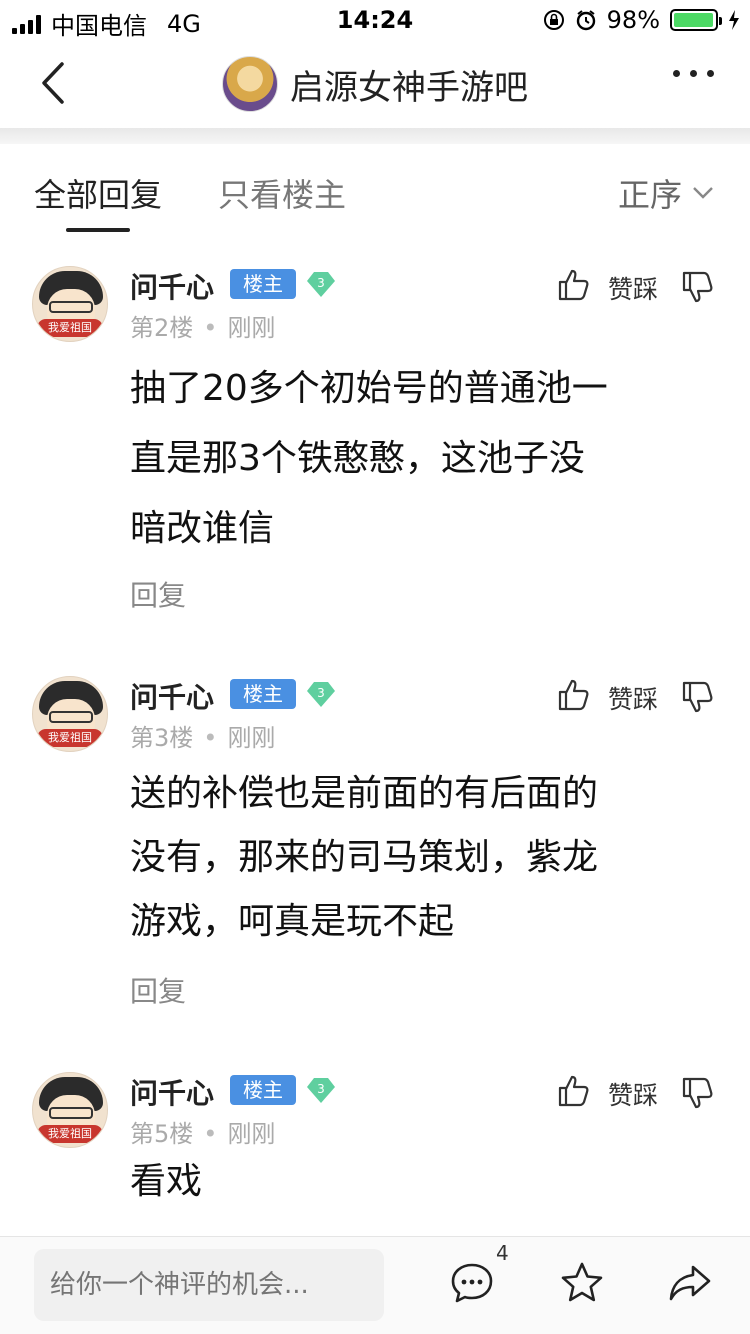 Image resolution: width=750 pixels, height=1334 pixels. Describe the element at coordinates (375, 195) in the screenshot. I see `reply-tabs: 全部回复 只看楼主 正序` at that location.